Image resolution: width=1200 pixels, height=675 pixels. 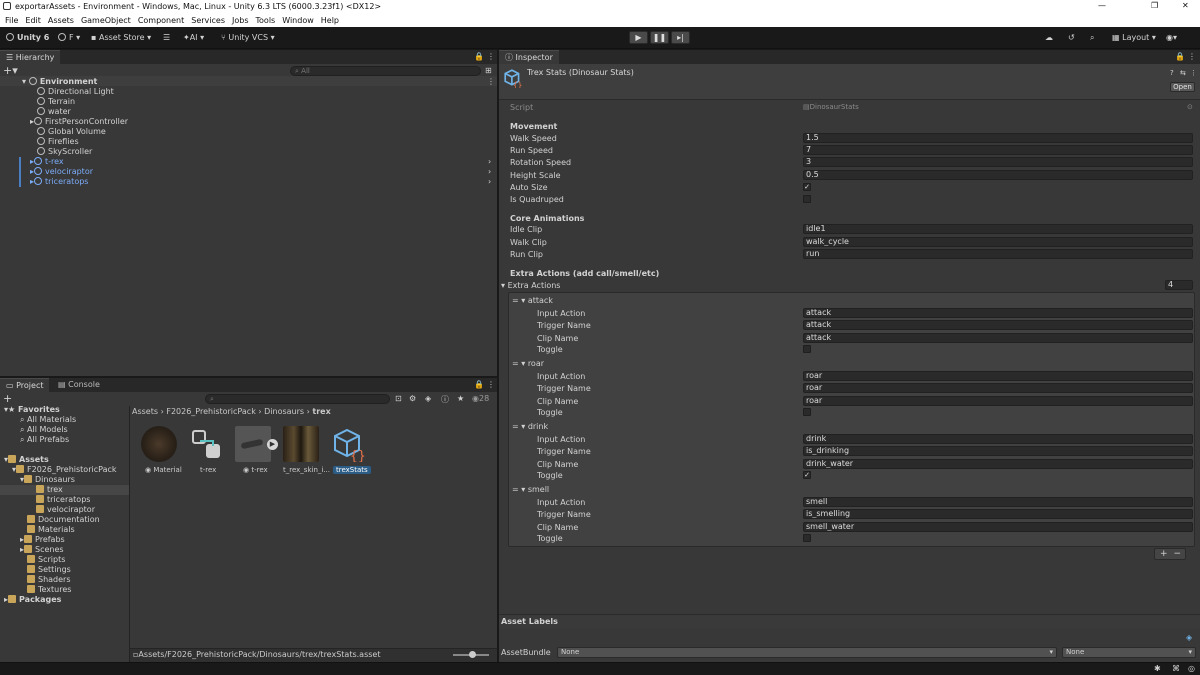 I want to click on unity-vcs-button: ⑂ Unity VCS ▾, so click(x=248, y=38).